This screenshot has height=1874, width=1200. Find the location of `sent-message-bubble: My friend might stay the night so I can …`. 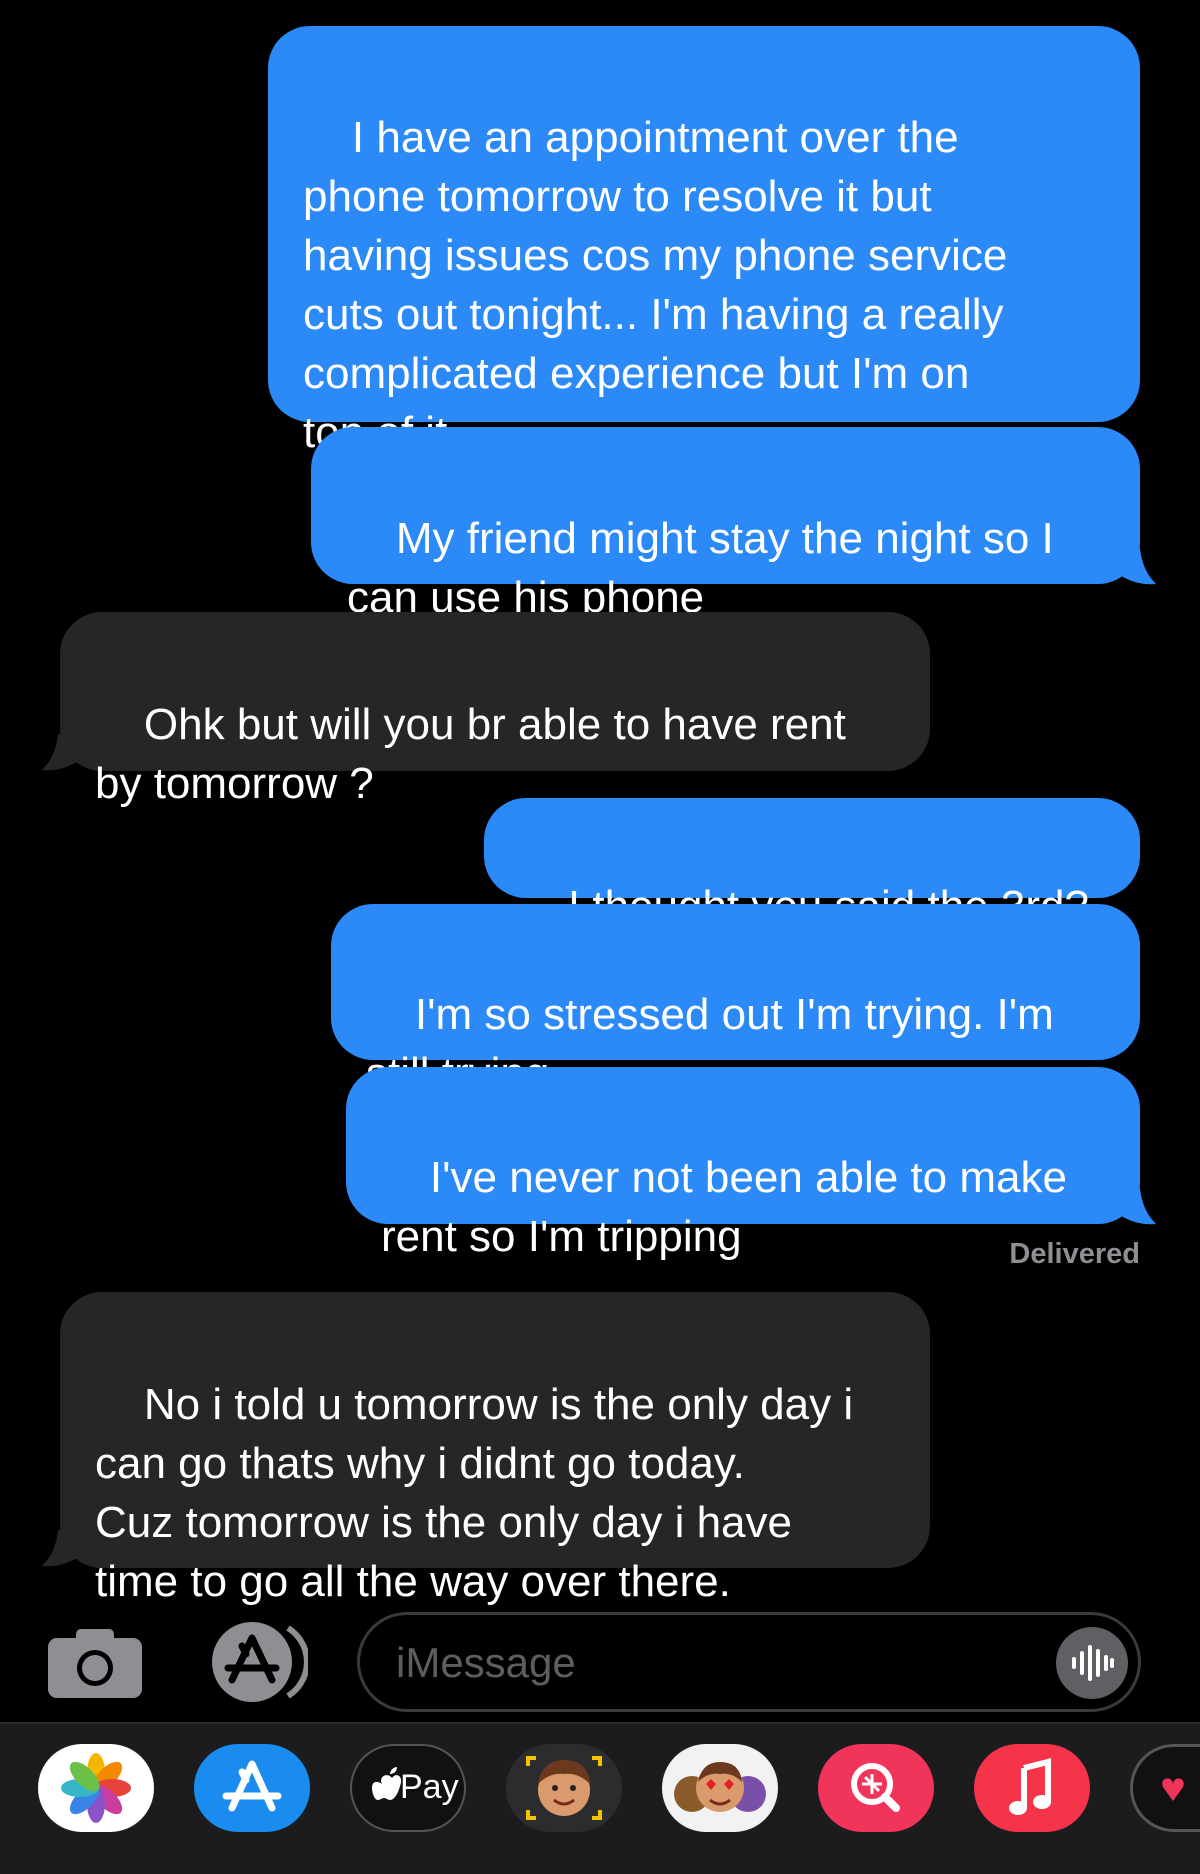

sent-message-bubble: My friend might stay the night so I can … is located at coordinates (725, 524).